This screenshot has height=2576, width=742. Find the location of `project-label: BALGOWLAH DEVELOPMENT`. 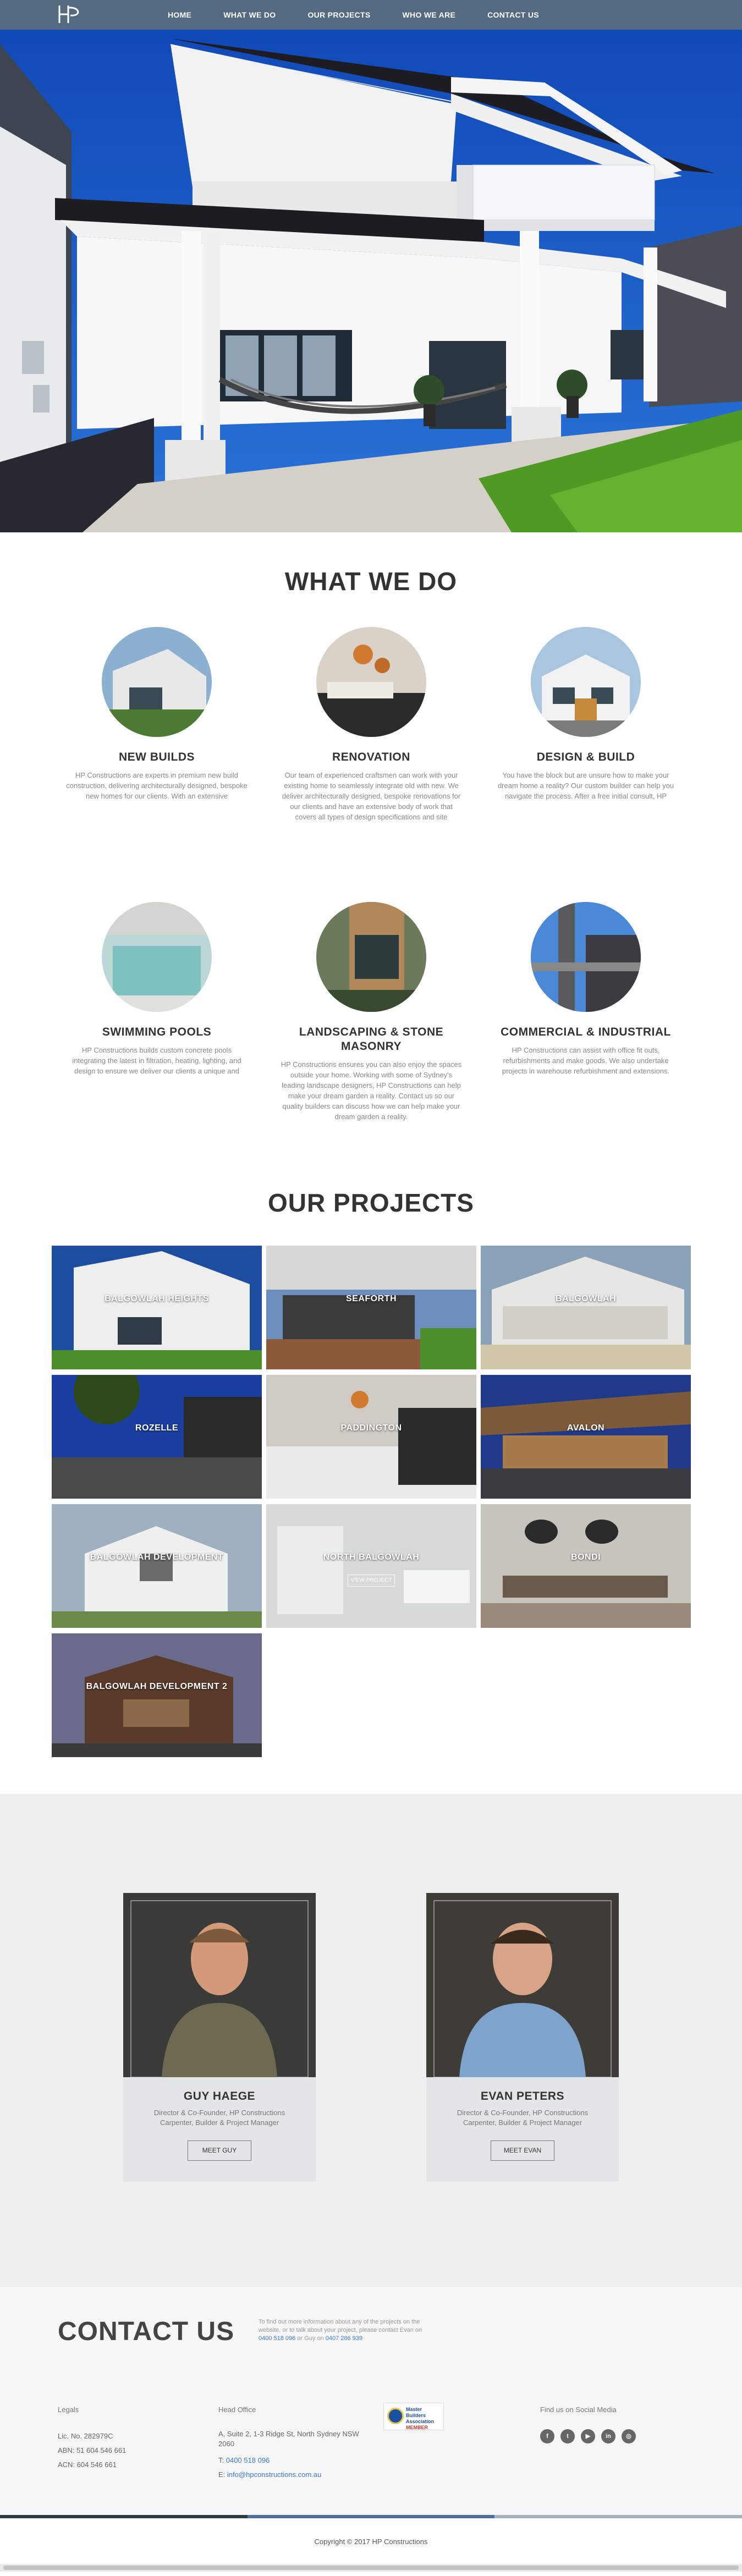

project-label: BALGOWLAH DEVELOPMENT is located at coordinates (157, 1557).